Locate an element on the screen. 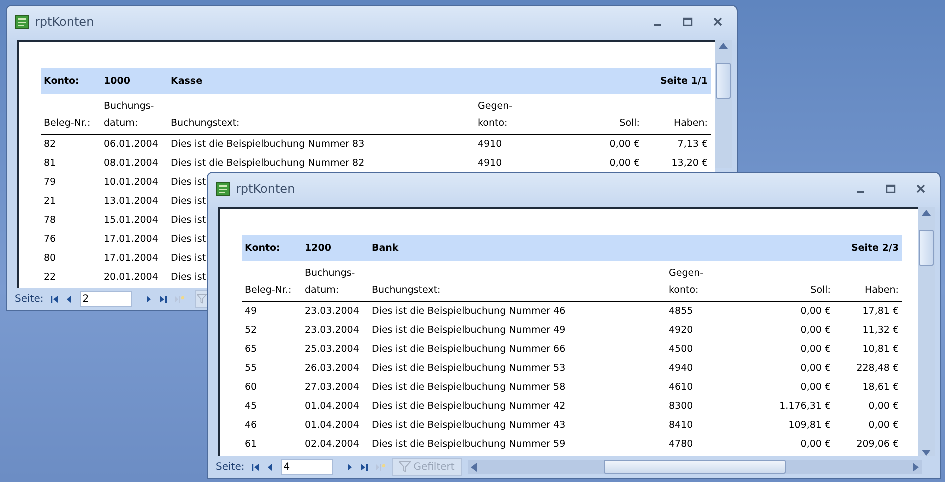 The image size is (945, 482). table-cell: Dies ist die Beispielbuchung Nummer 59 is located at coordinates (469, 444).